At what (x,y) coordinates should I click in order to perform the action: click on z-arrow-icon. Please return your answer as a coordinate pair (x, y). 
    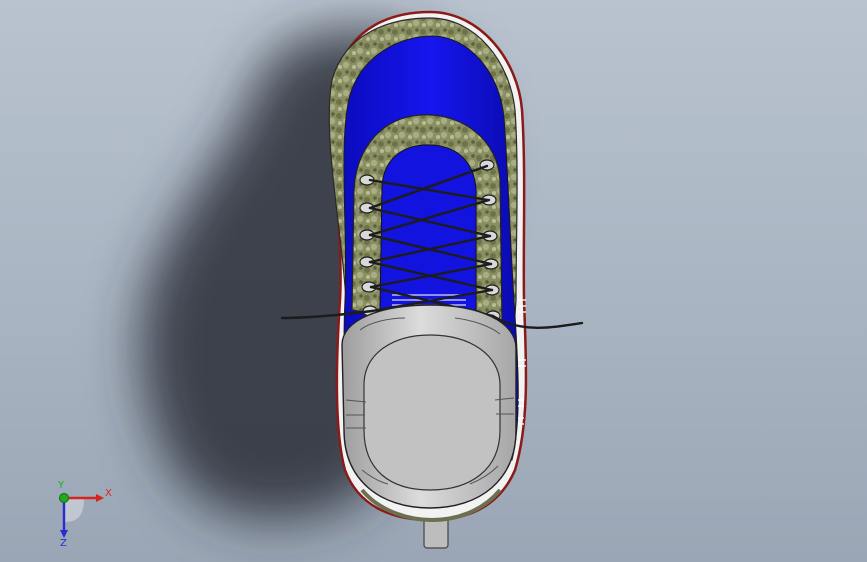
    Looking at the image, I should click on (64, 534).